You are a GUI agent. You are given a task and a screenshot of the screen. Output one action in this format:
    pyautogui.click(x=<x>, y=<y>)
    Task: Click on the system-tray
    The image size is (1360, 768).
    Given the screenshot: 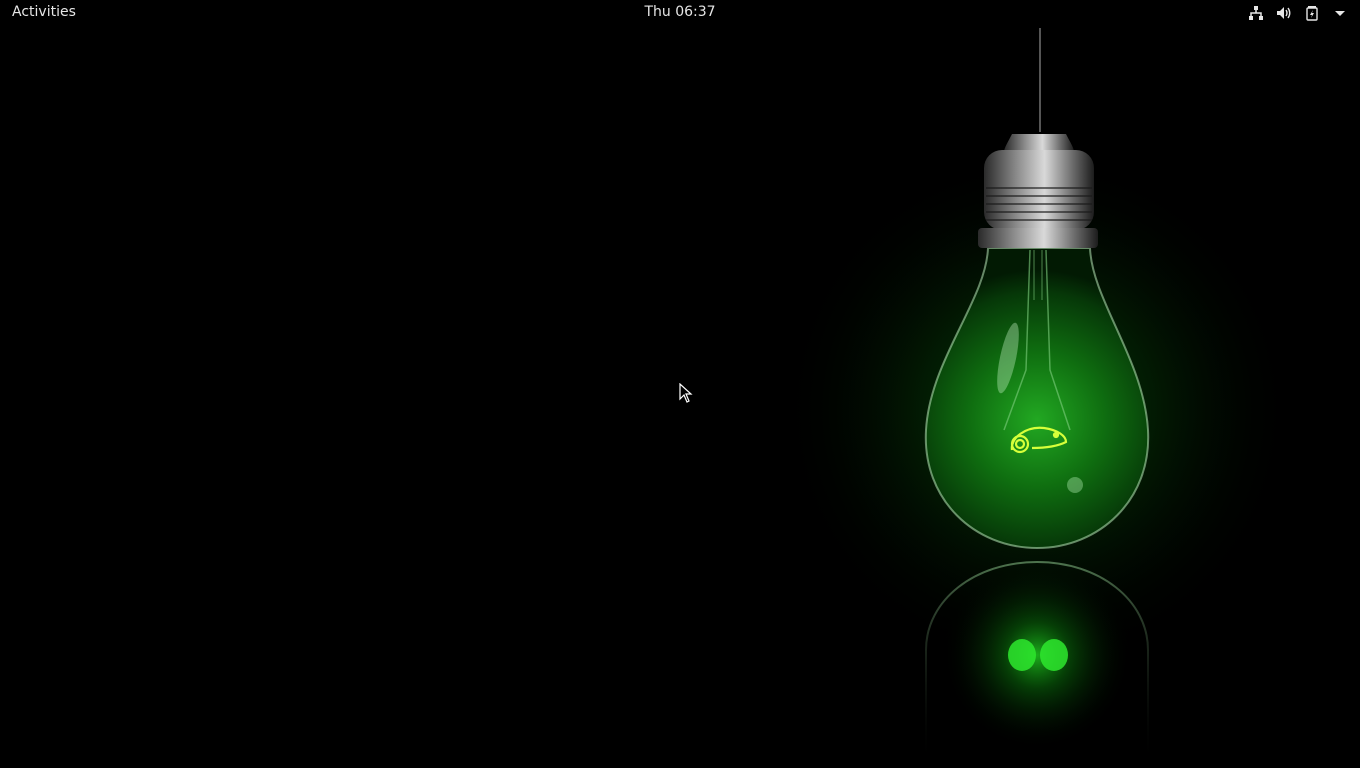 What is the action you would take?
    pyautogui.click(x=1298, y=13)
    